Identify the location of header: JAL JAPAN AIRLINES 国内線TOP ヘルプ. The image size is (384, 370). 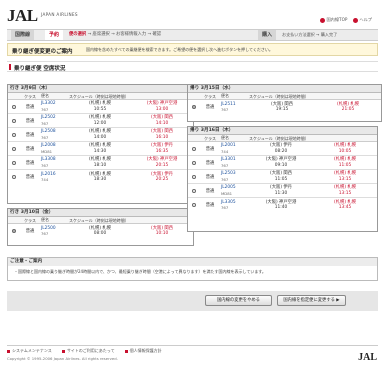
(192, 14).